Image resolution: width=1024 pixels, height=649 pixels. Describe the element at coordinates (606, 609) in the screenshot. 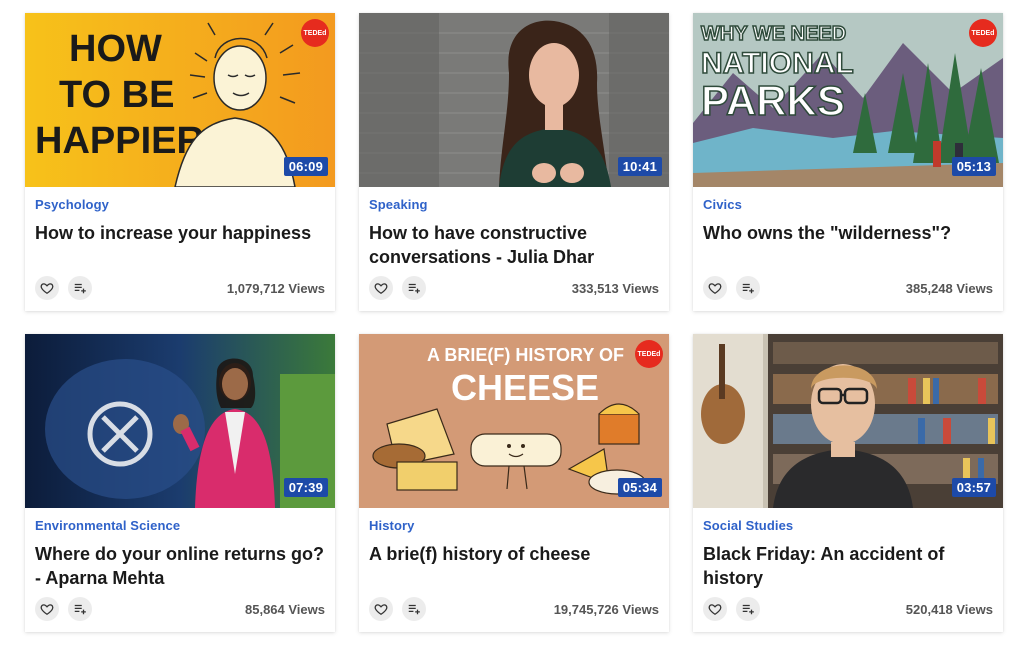

I see `view-count: 19,745,726 Views` at that location.